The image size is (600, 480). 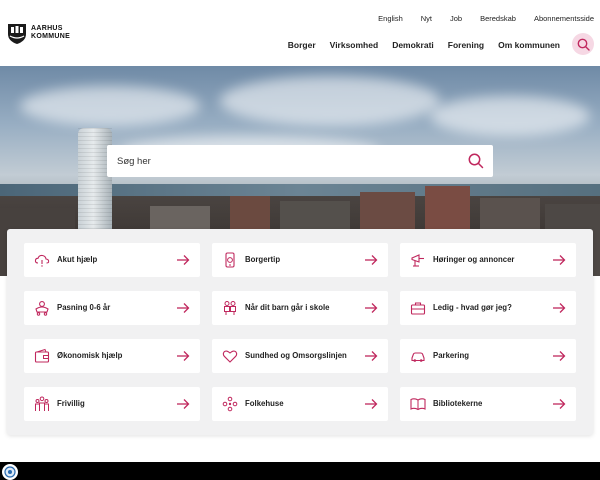 What do you see at coordinates (300, 404) in the screenshot?
I see `tile-folkehuse: Folkehuse` at bounding box center [300, 404].